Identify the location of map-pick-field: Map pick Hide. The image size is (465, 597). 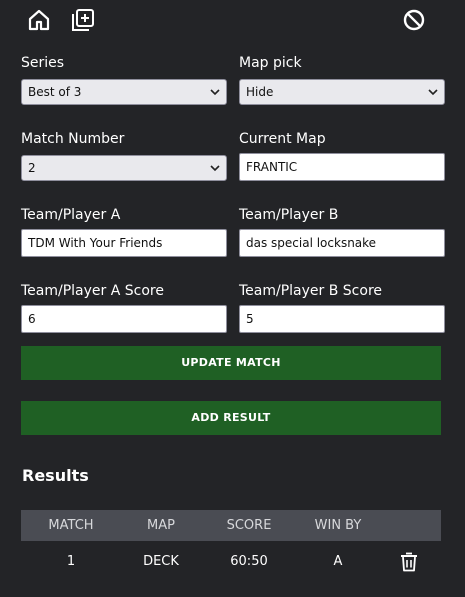
(342, 80).